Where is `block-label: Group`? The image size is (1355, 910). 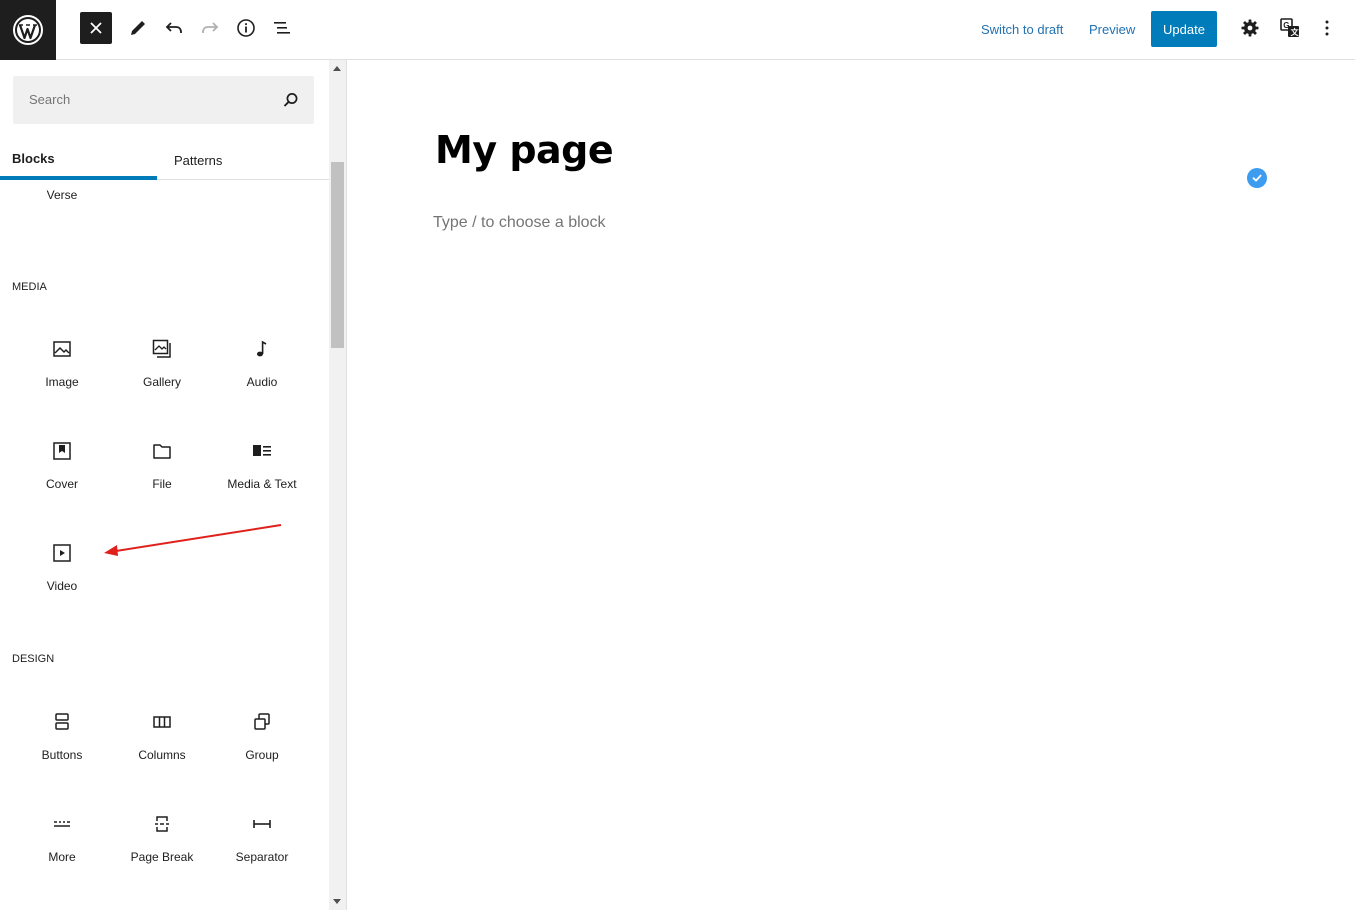 block-label: Group is located at coordinates (262, 755).